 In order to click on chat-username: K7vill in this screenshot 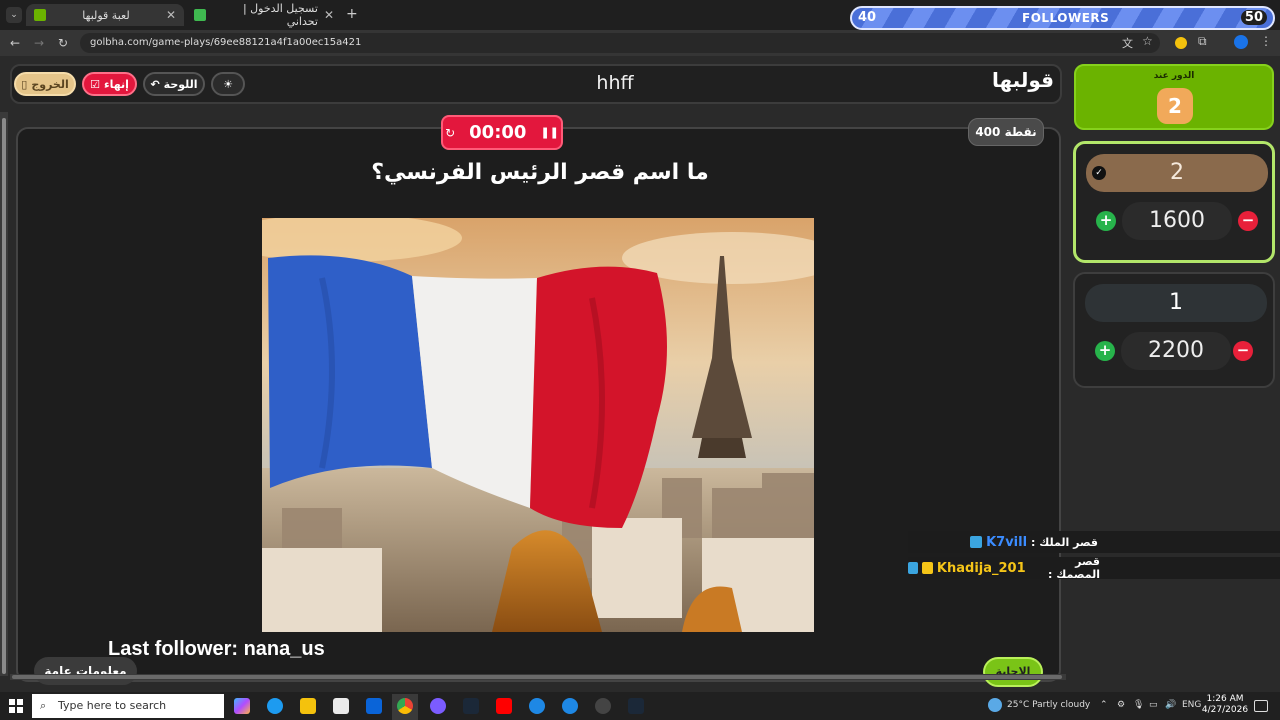, I will do `click(1007, 542)`.